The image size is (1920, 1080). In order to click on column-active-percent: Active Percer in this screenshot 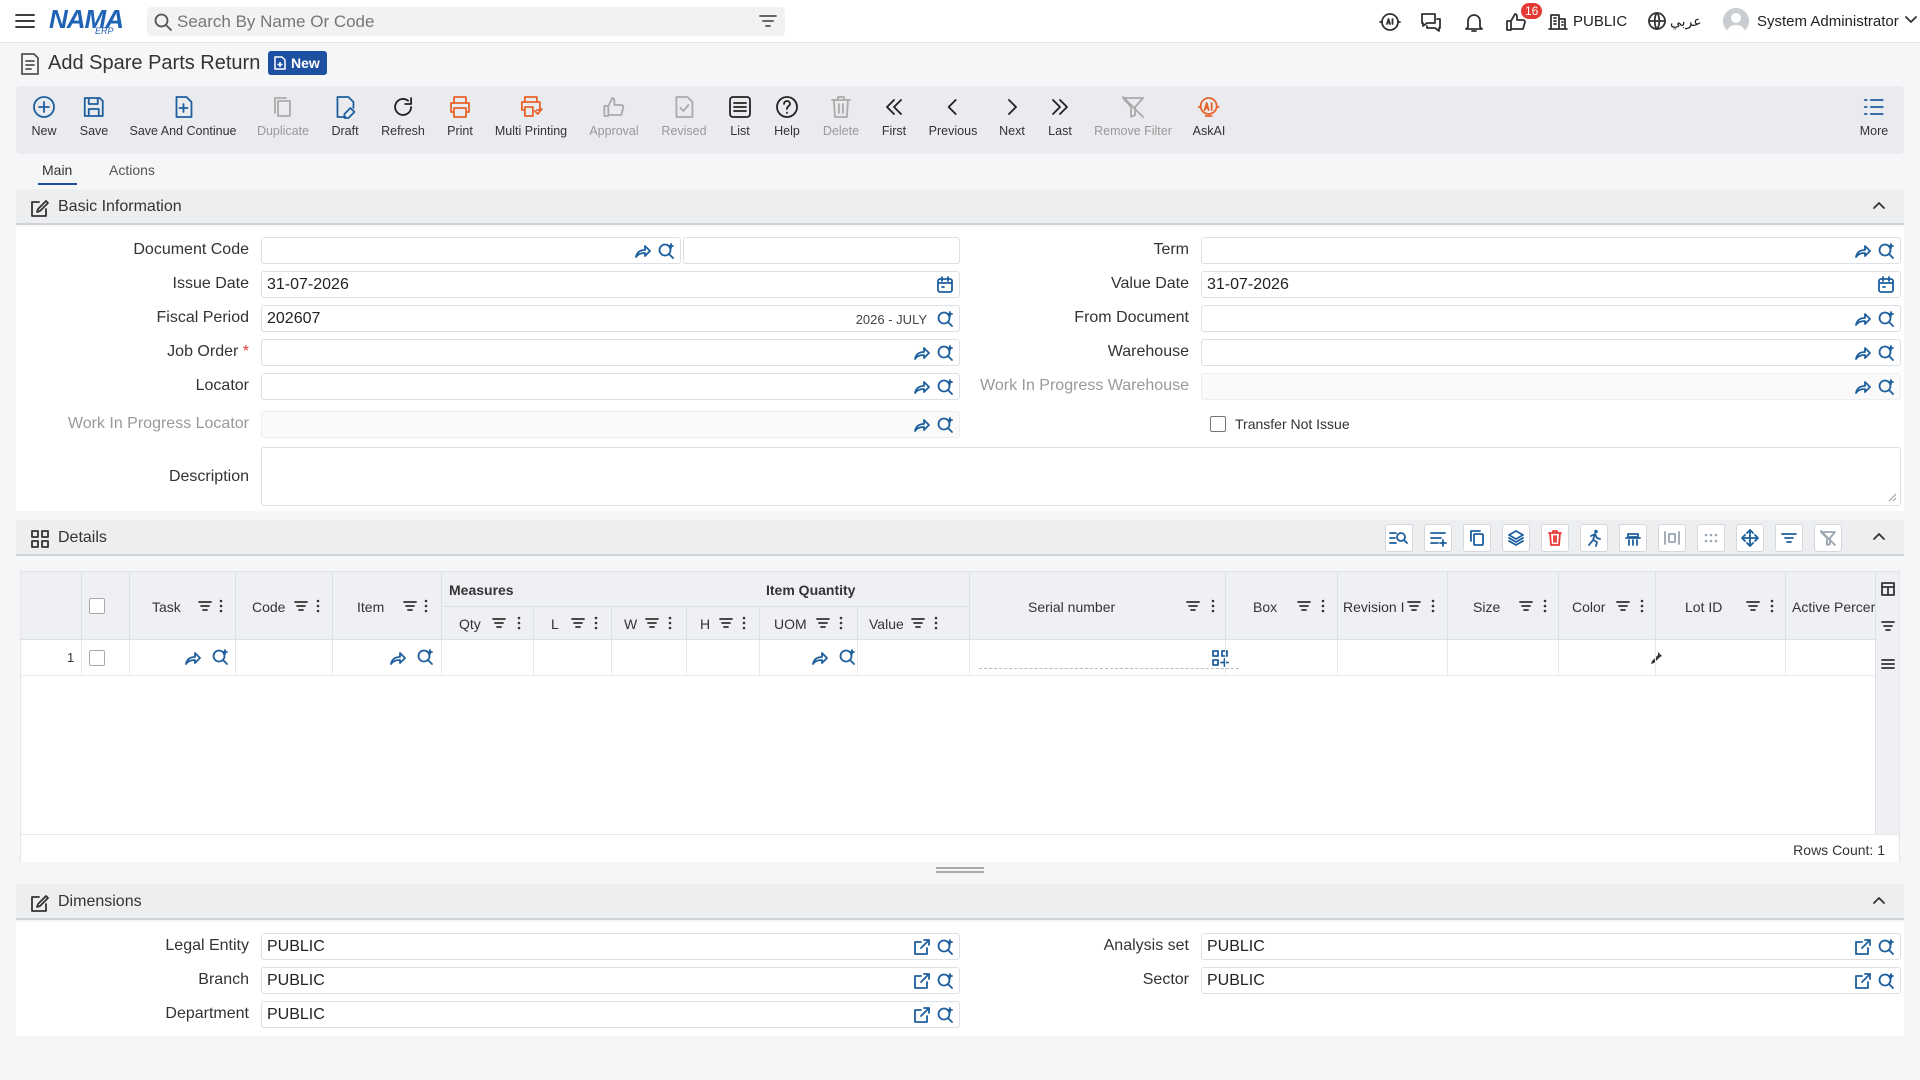, I will do `click(1834, 607)`.